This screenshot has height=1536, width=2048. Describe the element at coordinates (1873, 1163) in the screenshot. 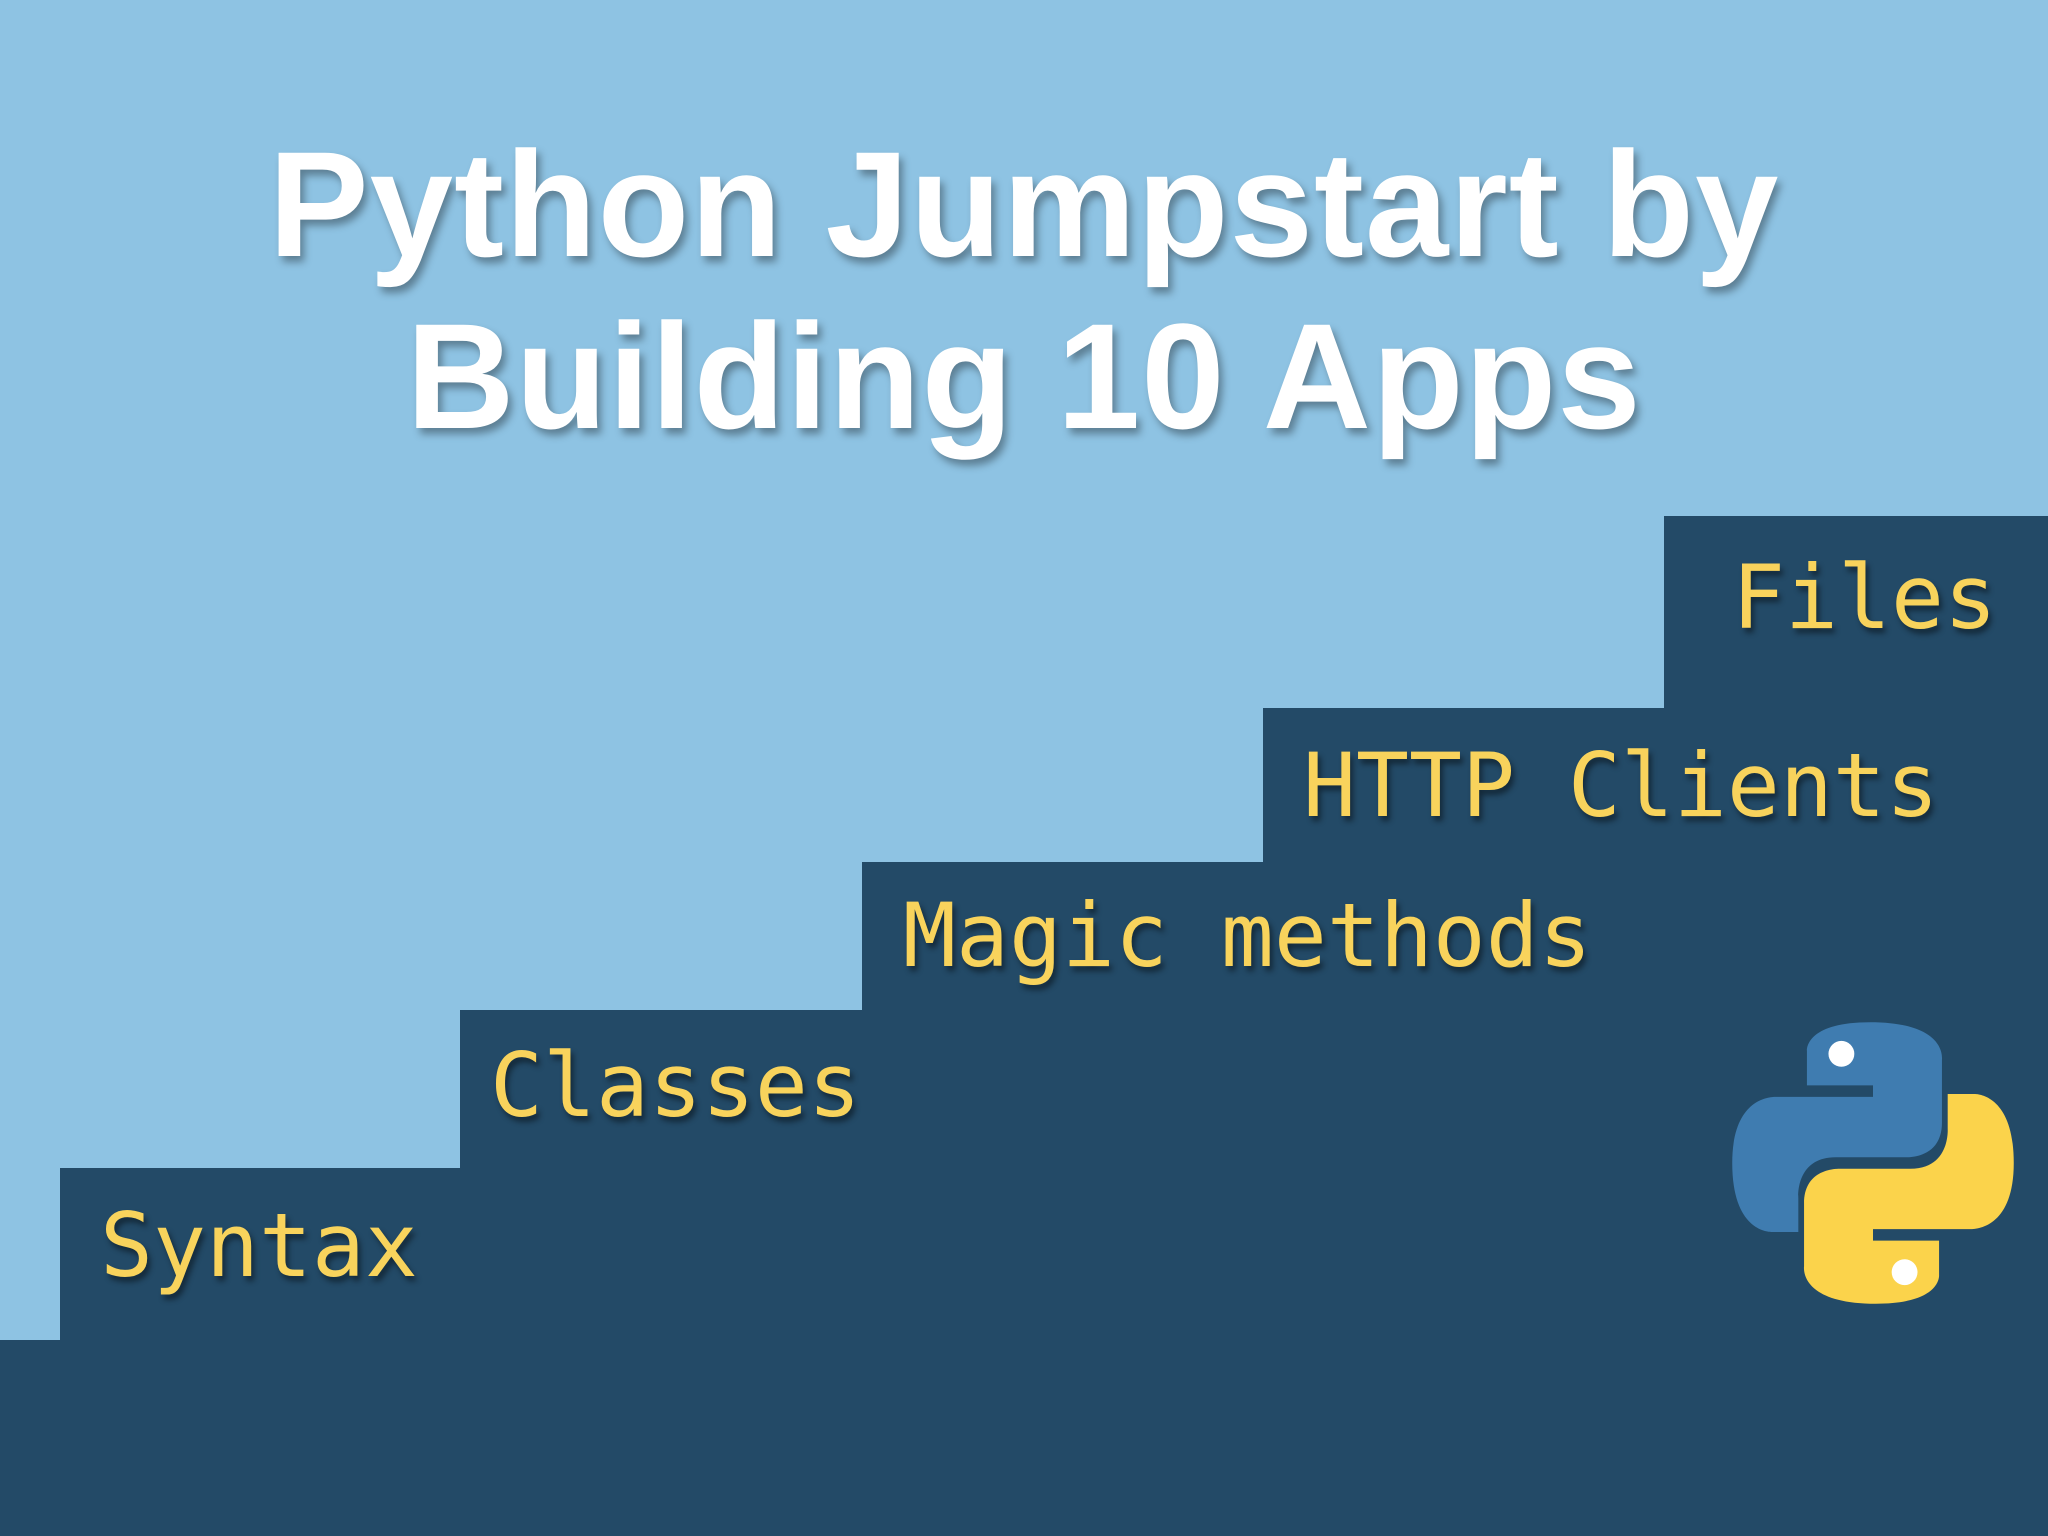

I see `python-logo-icon` at that location.